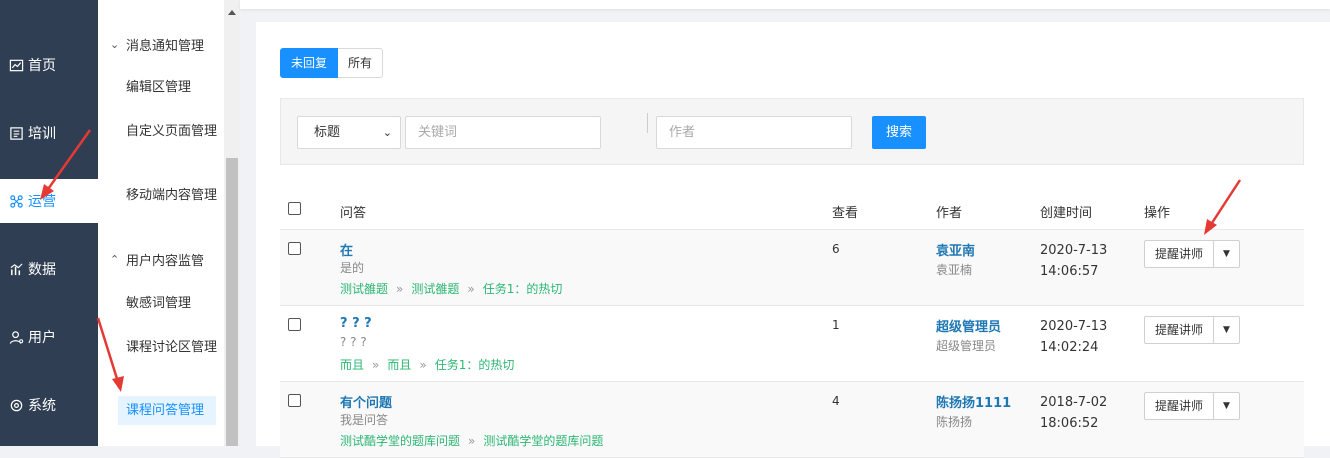 Image resolution: width=1330 pixels, height=458 pixels. What do you see at coordinates (172, 131) in the screenshot?
I see `sub-nav-item-custom-page: 自定义页面管理` at bounding box center [172, 131].